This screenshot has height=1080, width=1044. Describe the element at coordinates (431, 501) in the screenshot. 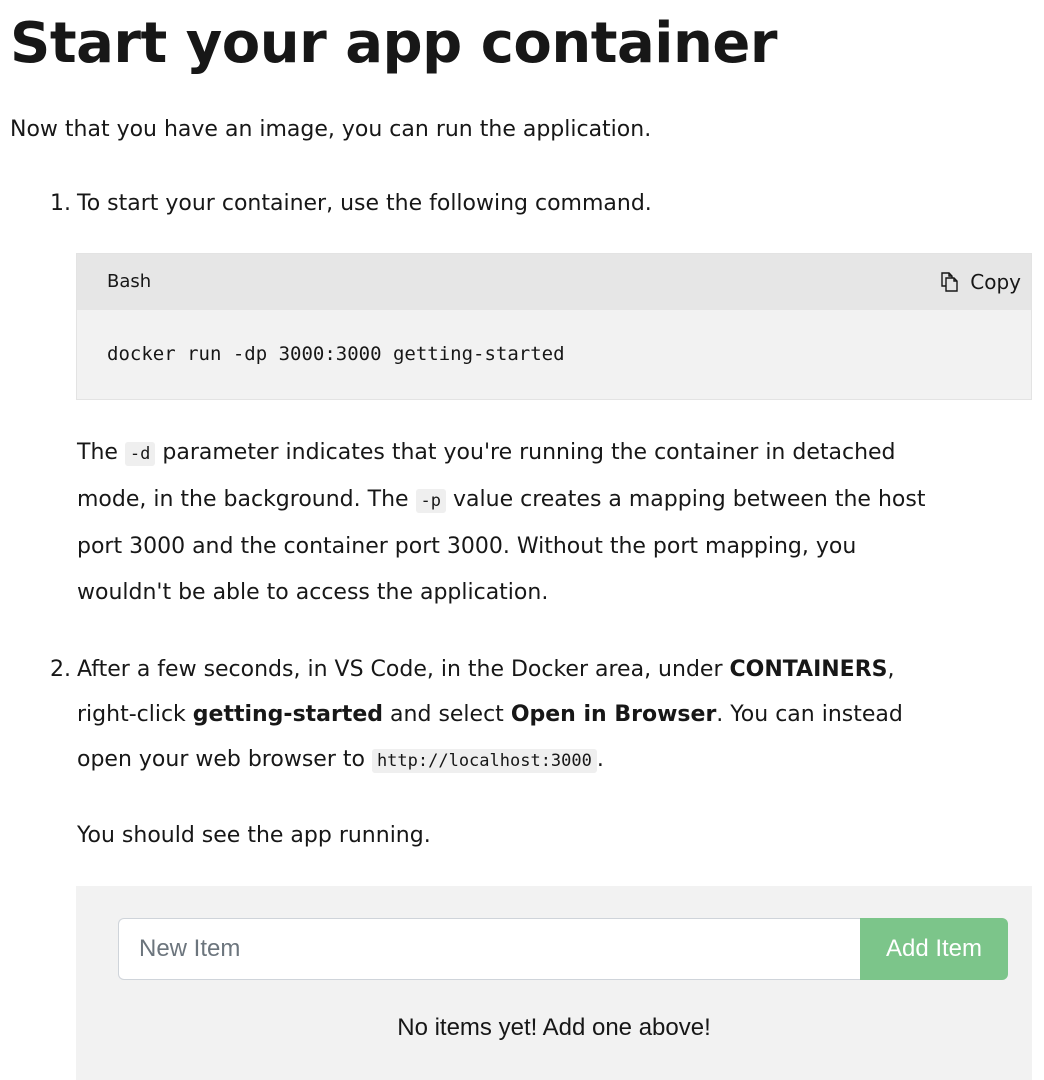

I see `inline-code-p: -p` at that location.